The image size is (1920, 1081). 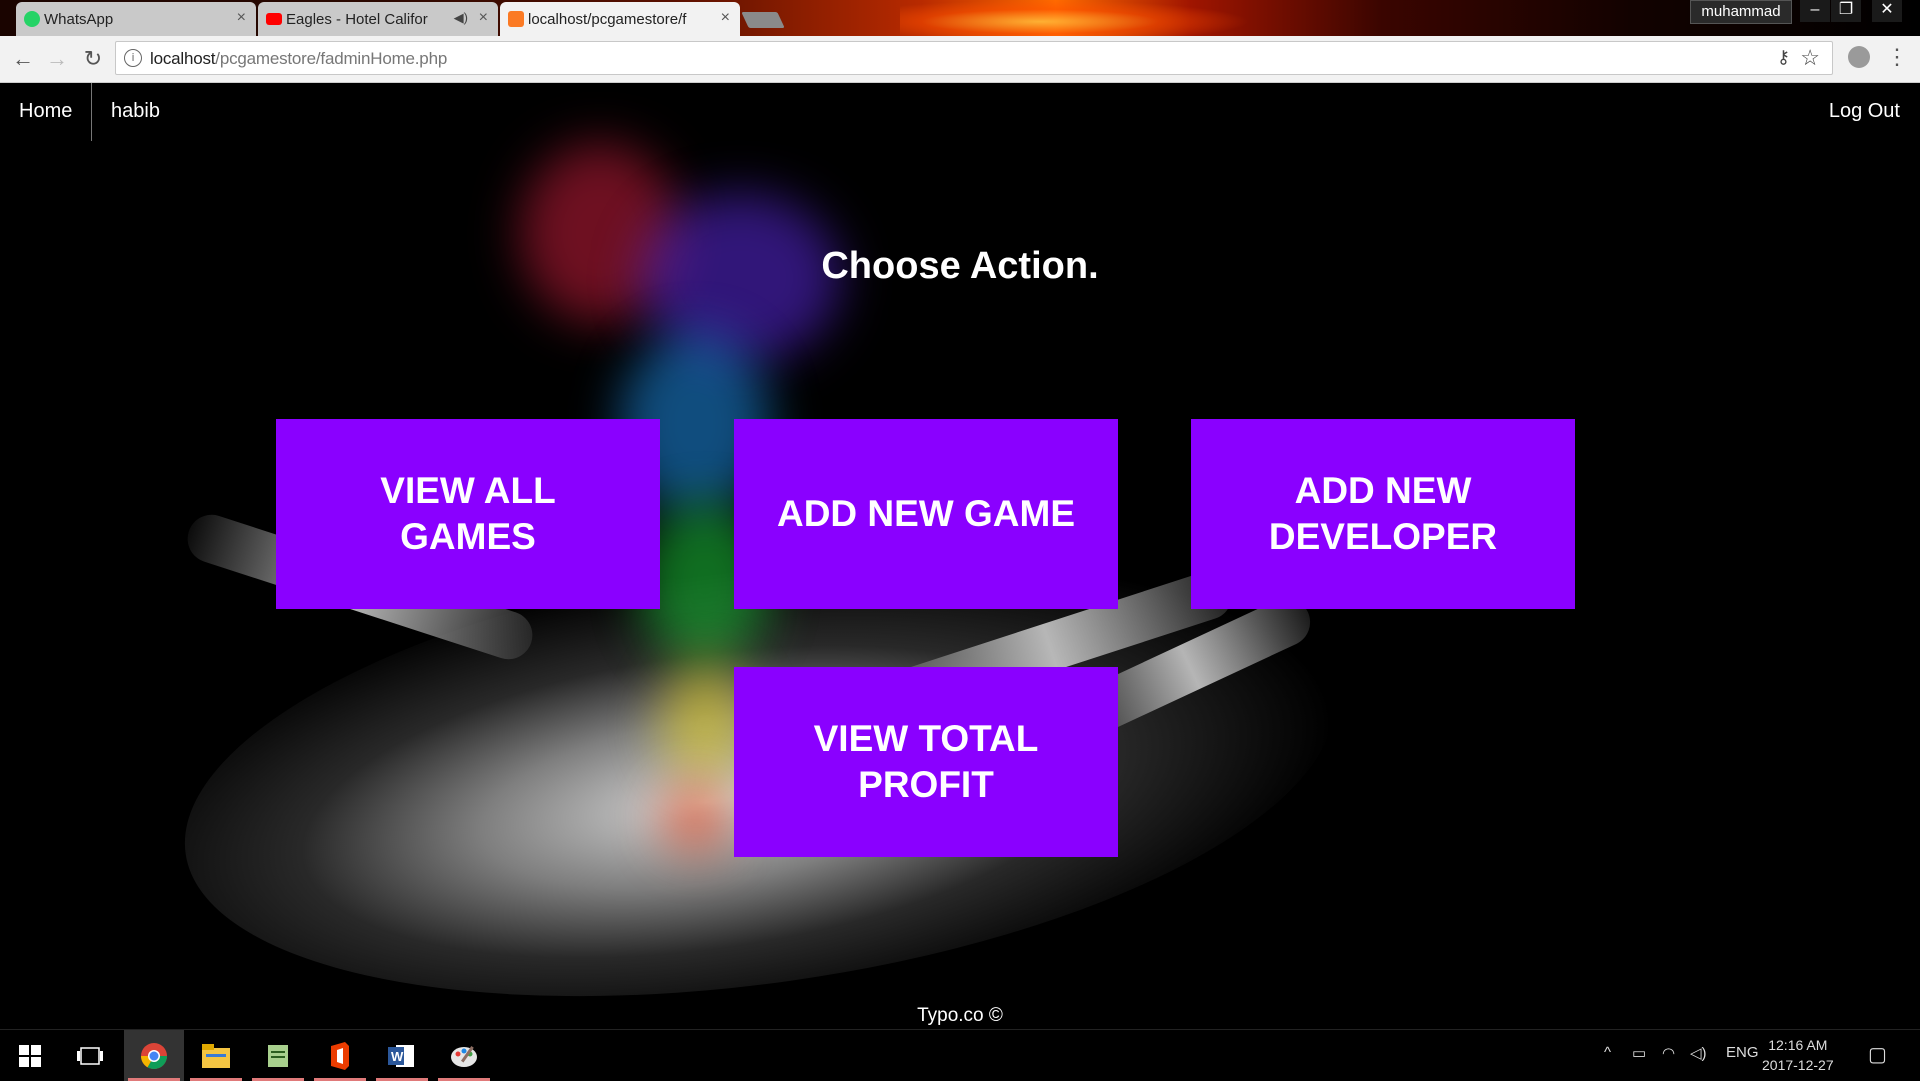 I want to click on info-icon: i, so click(x=133, y=58).